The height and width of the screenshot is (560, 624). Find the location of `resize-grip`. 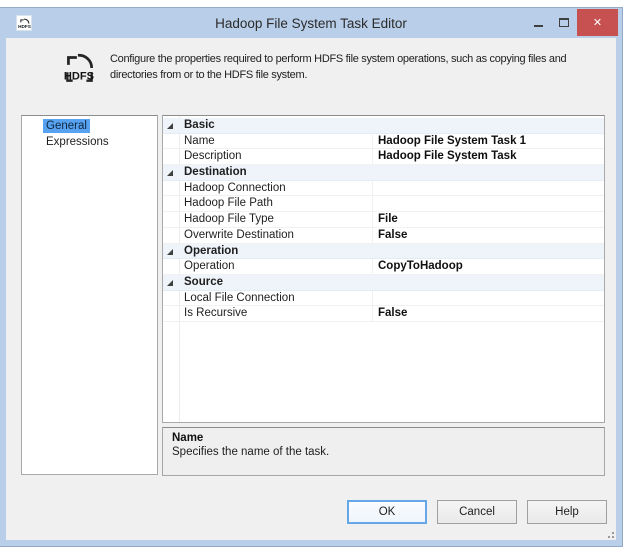

resize-grip is located at coordinates (609, 533).